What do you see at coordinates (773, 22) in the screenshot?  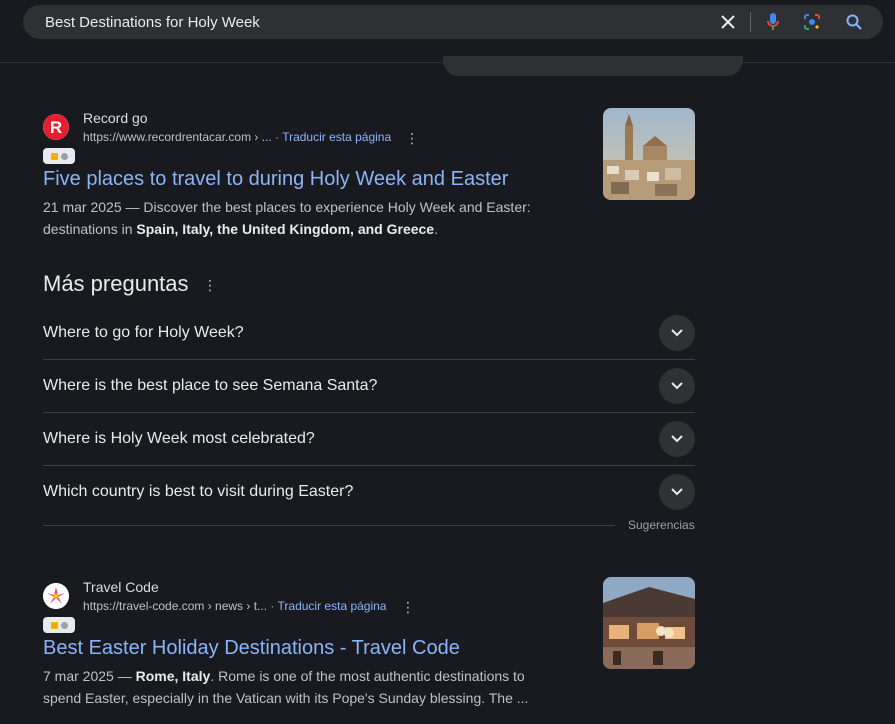 I see `microphone-icon` at bounding box center [773, 22].